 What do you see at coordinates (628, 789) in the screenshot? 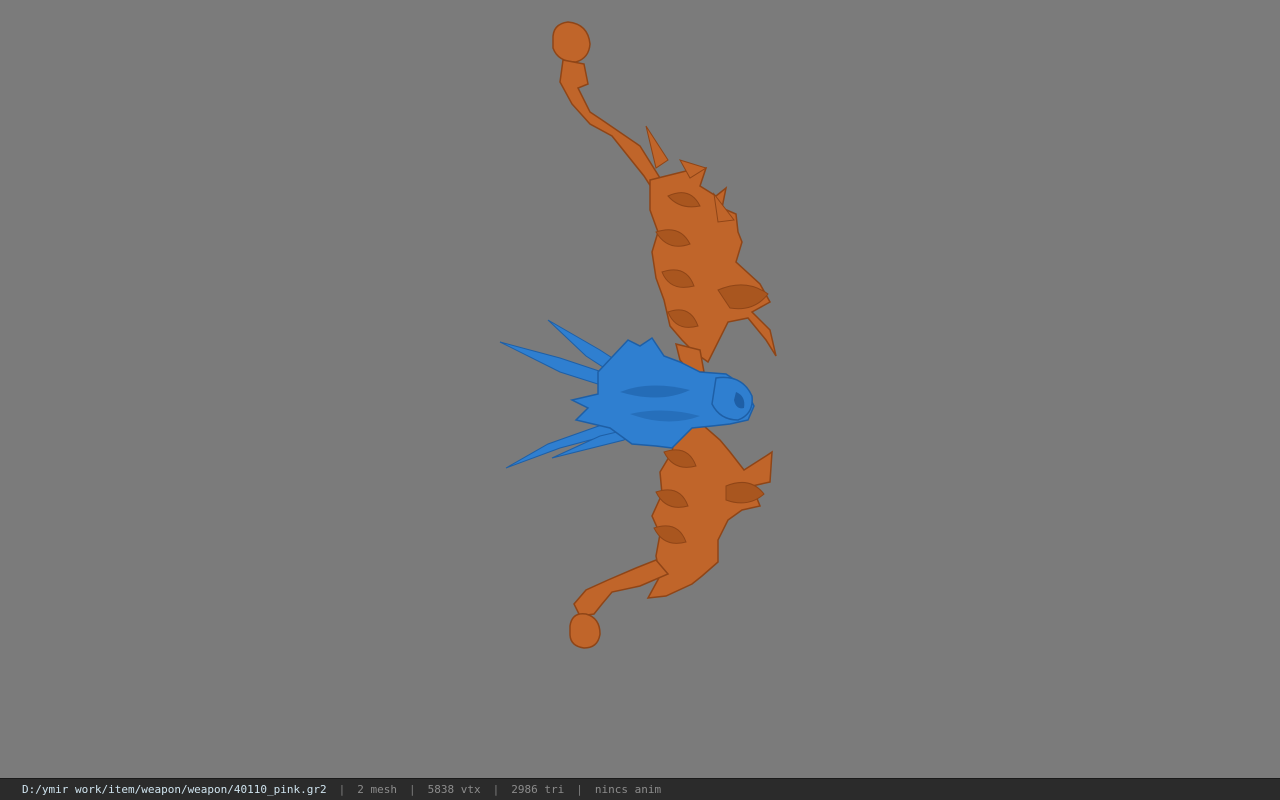
I see `anim-status: nincs anim` at bounding box center [628, 789].